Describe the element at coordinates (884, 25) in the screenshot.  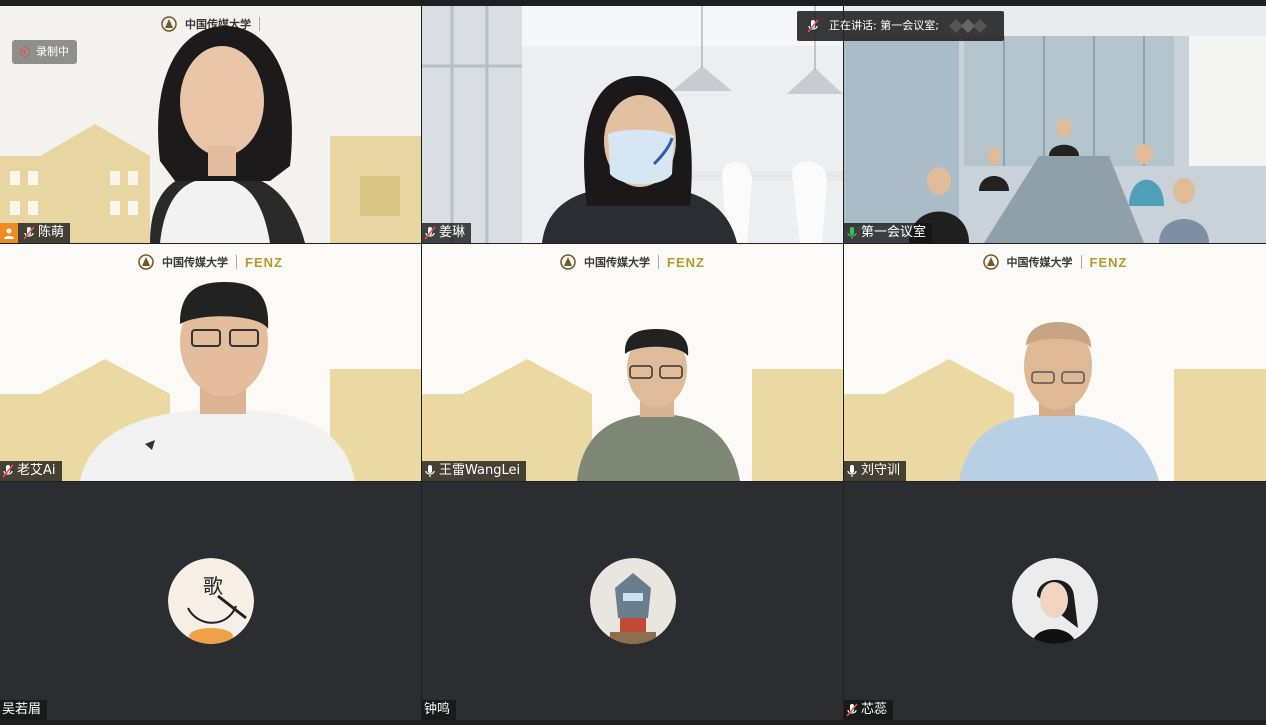
I see `speaking-label: 正在讲话: 第一会议室;` at that location.